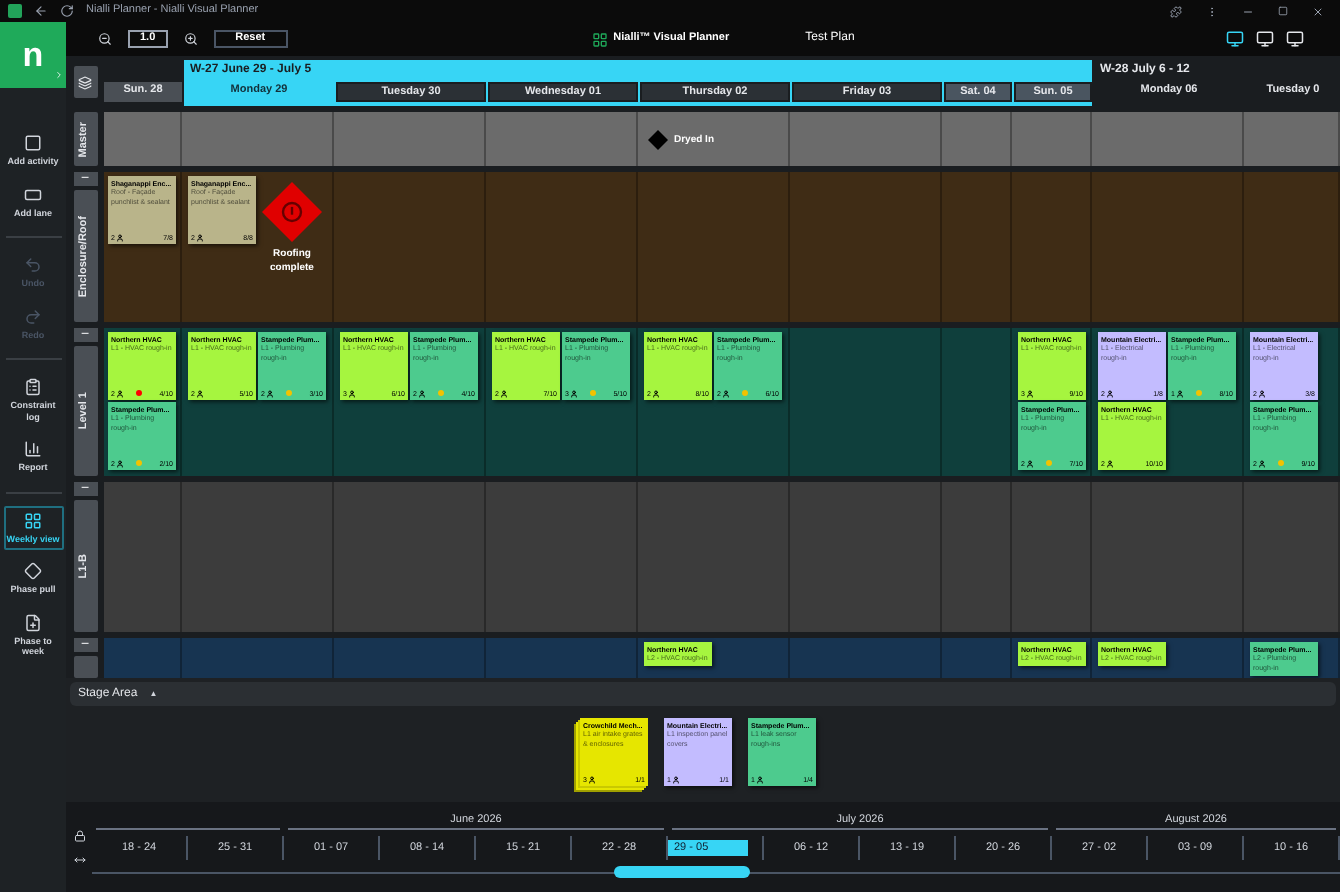 The image size is (1340, 892). Describe the element at coordinates (105, 39) in the screenshot. I see `zoom-out-icon` at that location.